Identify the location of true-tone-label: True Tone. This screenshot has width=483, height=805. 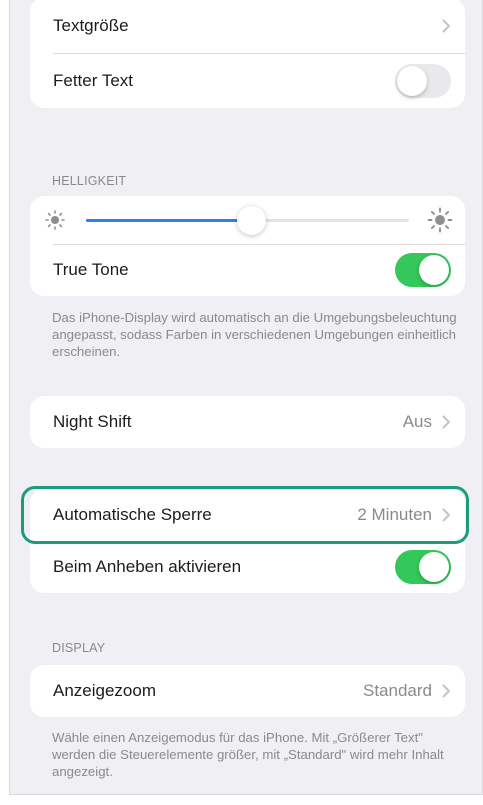
(91, 269).